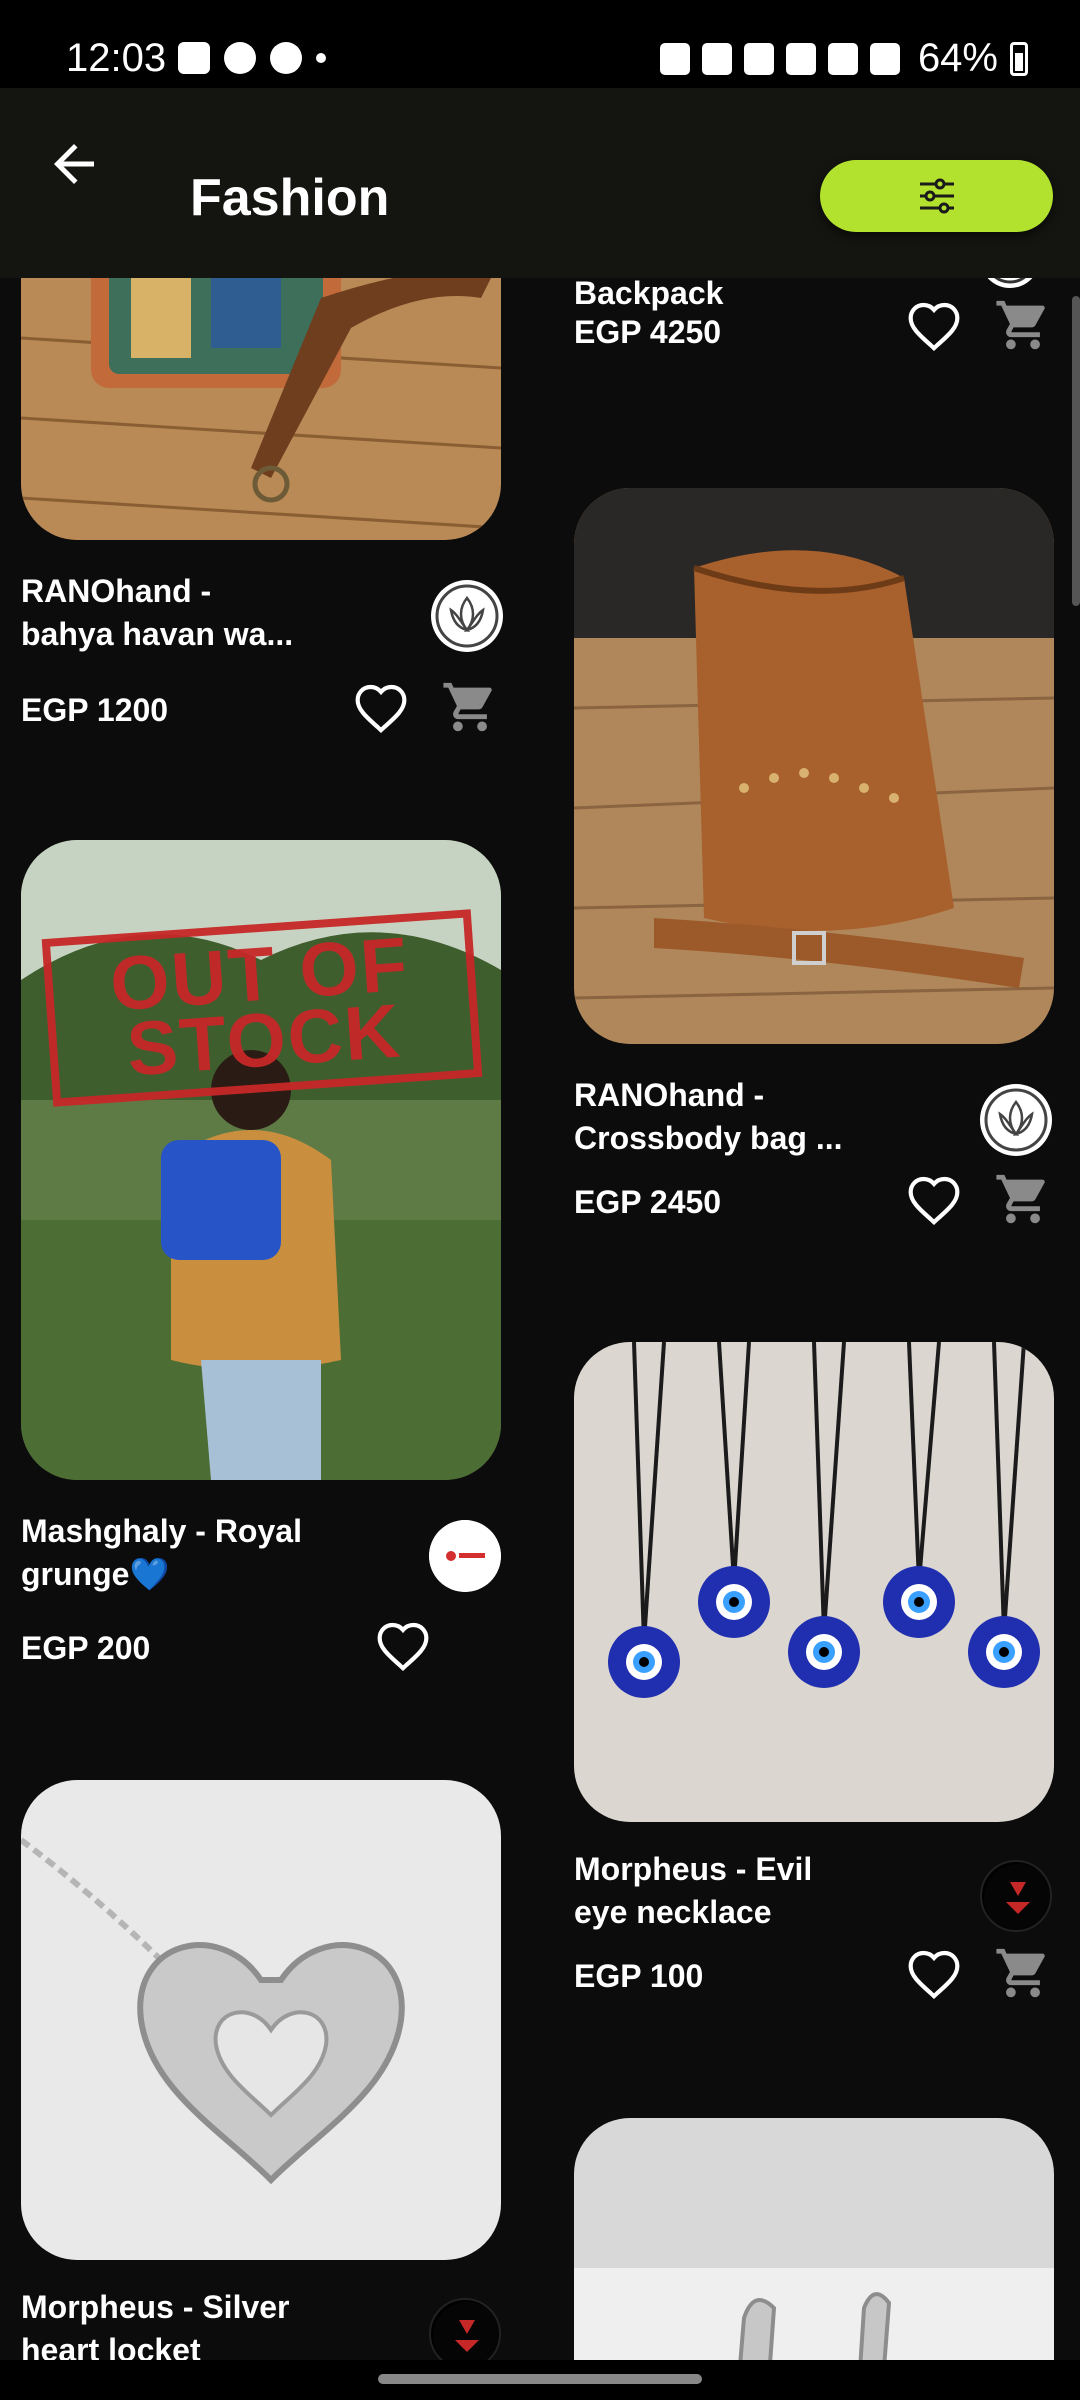 The width and height of the screenshot is (1080, 2400). I want to click on notification-icons, so click(252, 58).